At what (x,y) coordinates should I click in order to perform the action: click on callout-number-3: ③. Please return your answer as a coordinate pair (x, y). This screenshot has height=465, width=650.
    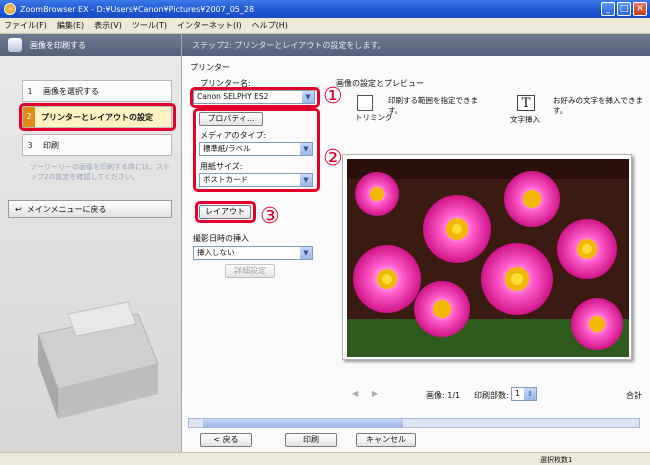
    Looking at the image, I should click on (270, 216).